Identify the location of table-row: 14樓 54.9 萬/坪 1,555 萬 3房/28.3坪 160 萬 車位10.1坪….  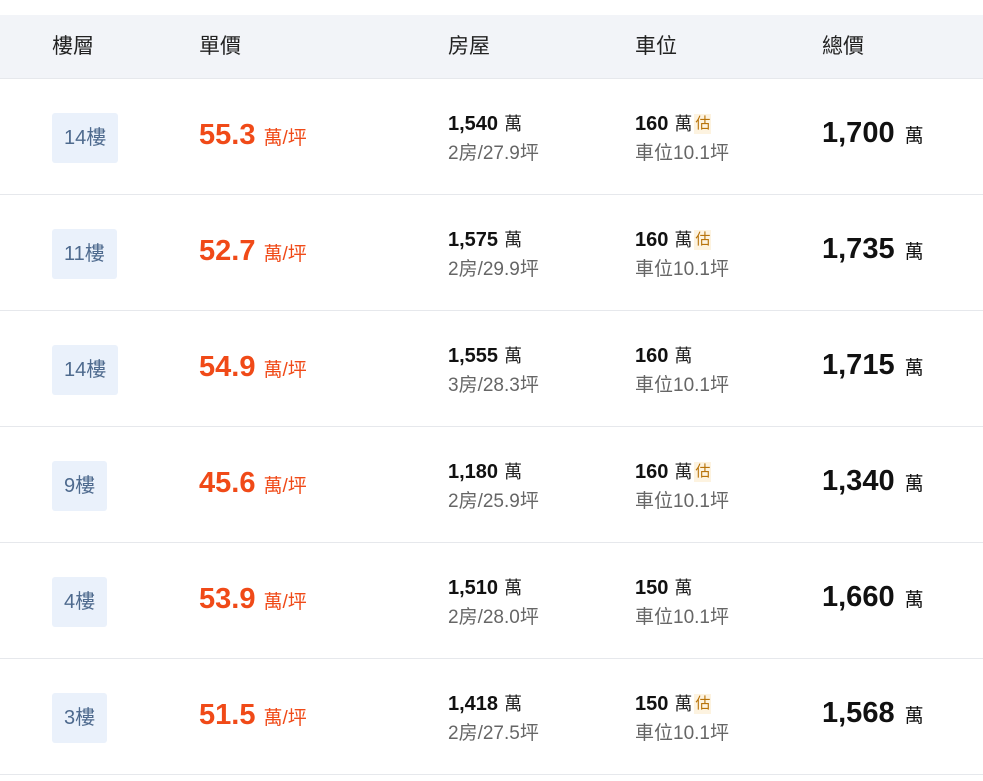
(491, 369).